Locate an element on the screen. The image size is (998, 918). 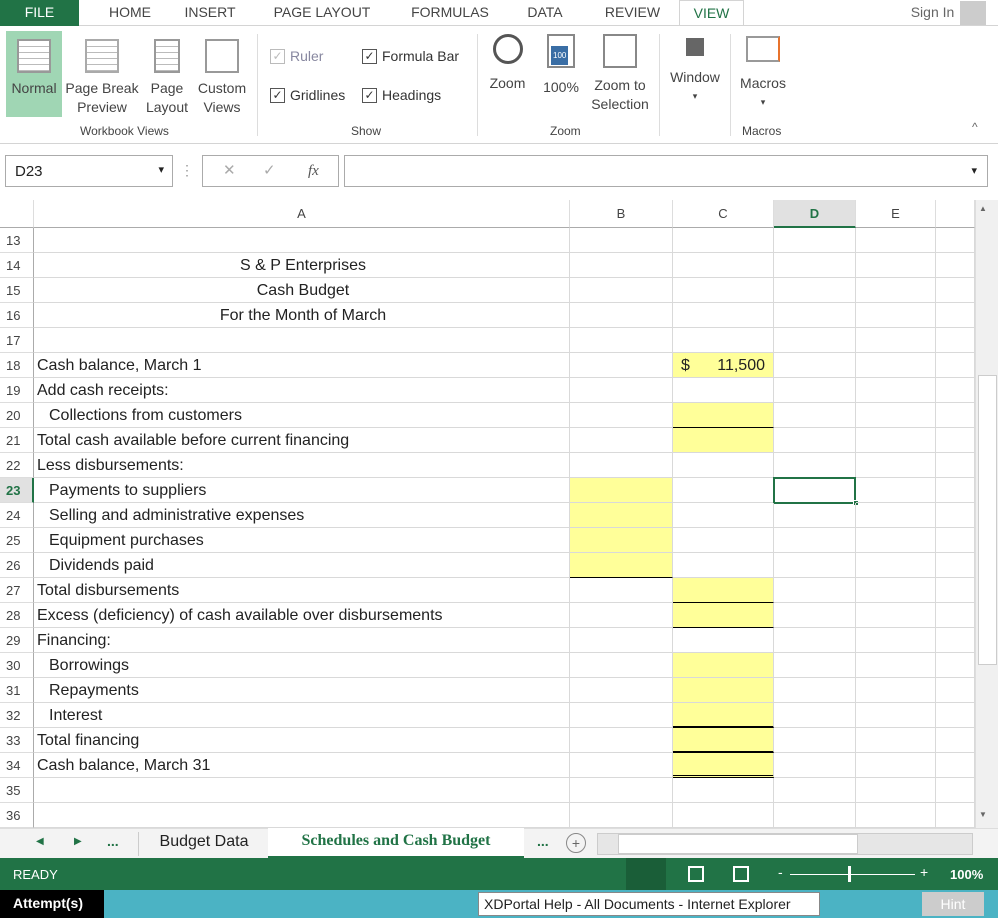
cell-F13 is located at coordinates (955, 240).